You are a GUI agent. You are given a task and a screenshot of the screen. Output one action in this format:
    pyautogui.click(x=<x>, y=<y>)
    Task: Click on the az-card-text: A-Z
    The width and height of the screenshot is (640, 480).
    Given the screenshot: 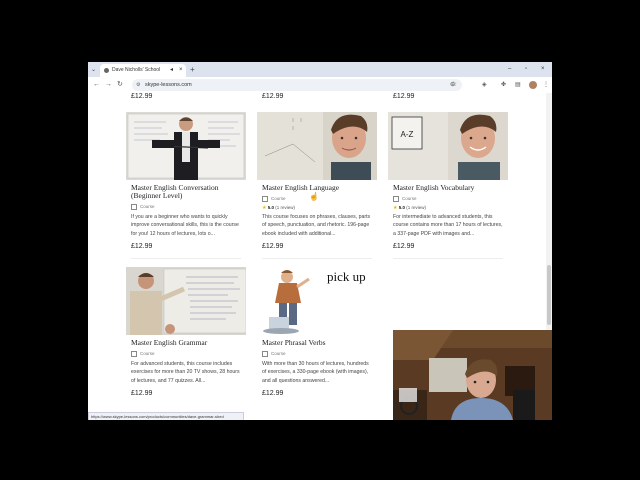 What is the action you would take?
    pyautogui.click(x=407, y=134)
    